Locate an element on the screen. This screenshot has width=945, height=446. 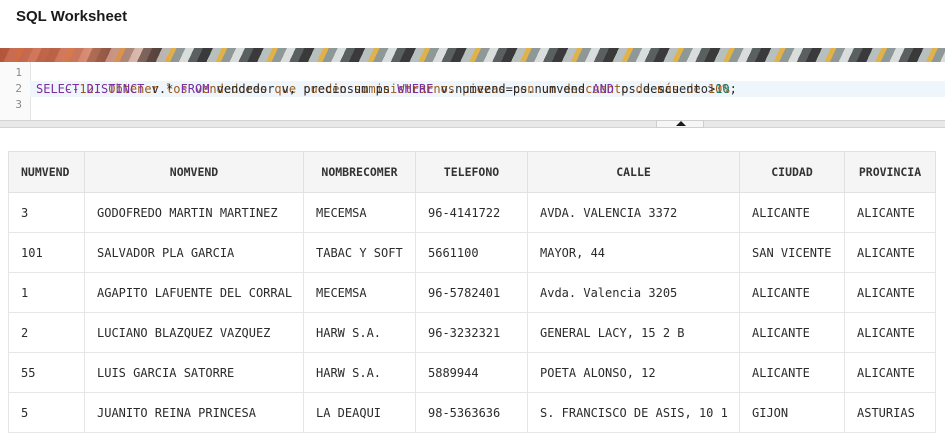
table-cell: 98-5363636 is located at coordinates (471, 412).